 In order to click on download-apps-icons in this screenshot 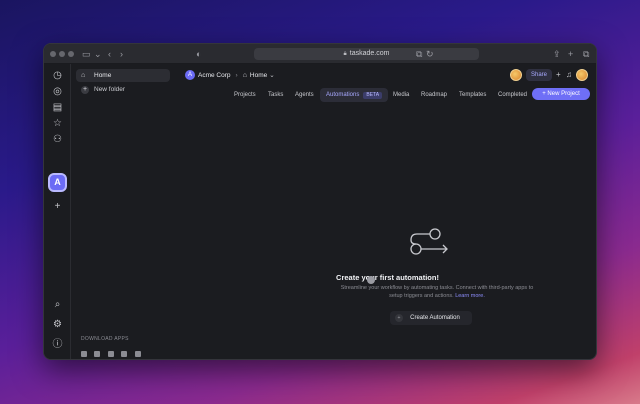, I will do `click(112, 351)`.